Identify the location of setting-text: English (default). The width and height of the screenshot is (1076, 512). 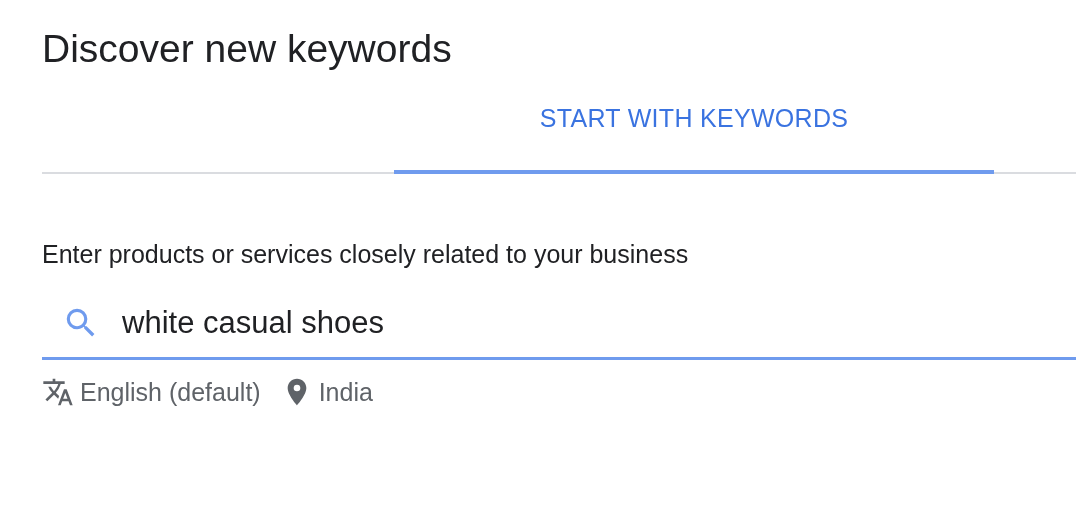
(170, 392).